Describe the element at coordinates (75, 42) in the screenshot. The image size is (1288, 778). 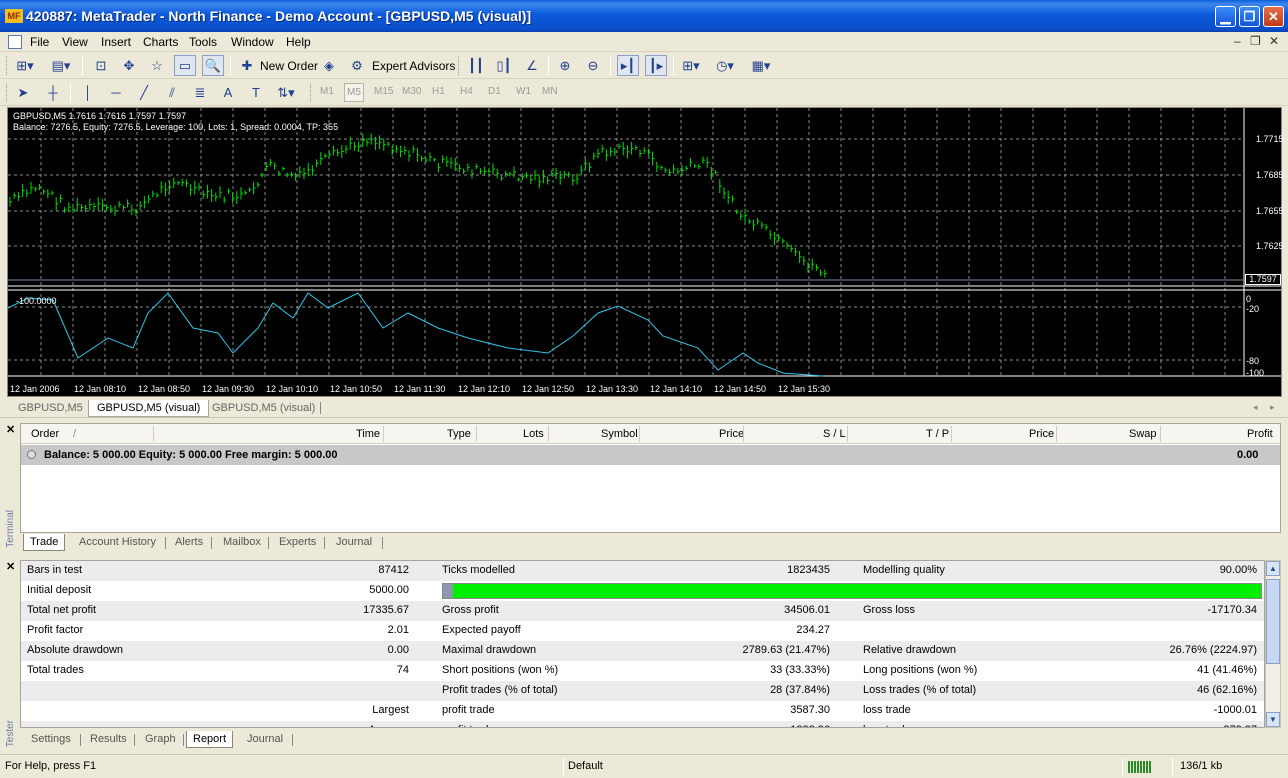
I see `menu-view: View` at that location.